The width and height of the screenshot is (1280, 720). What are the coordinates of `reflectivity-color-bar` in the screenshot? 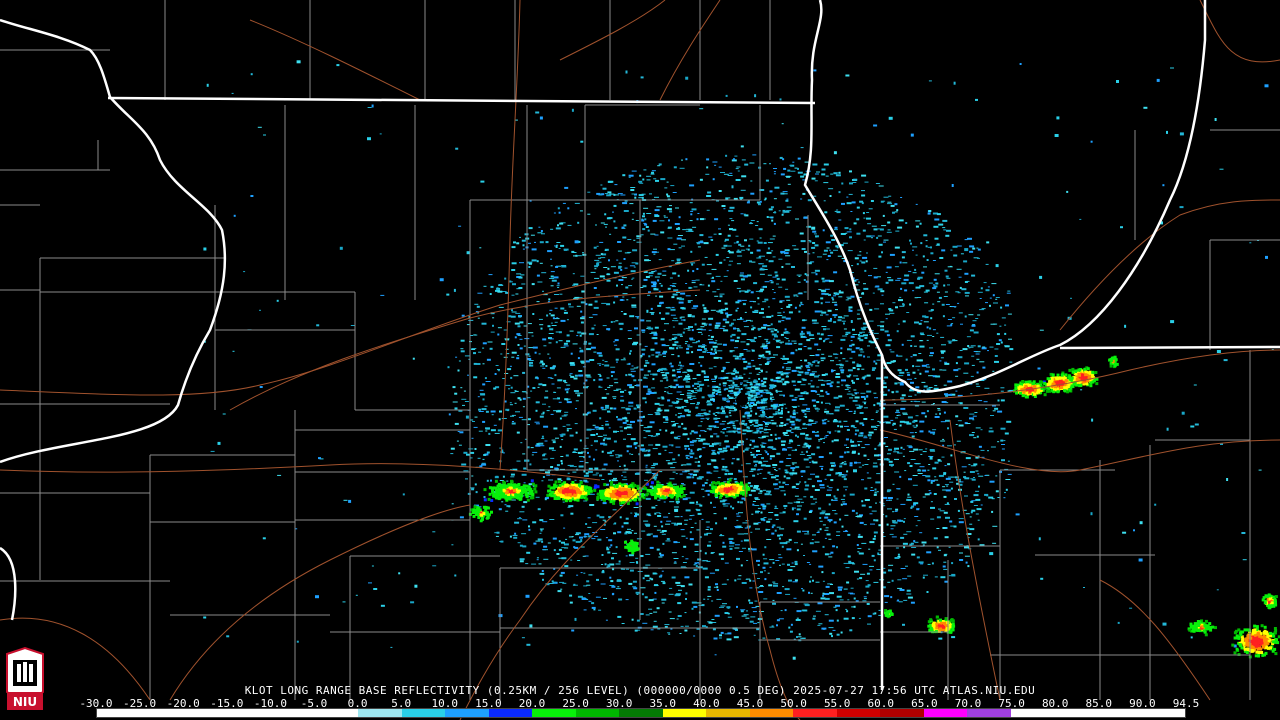 It's located at (641, 713).